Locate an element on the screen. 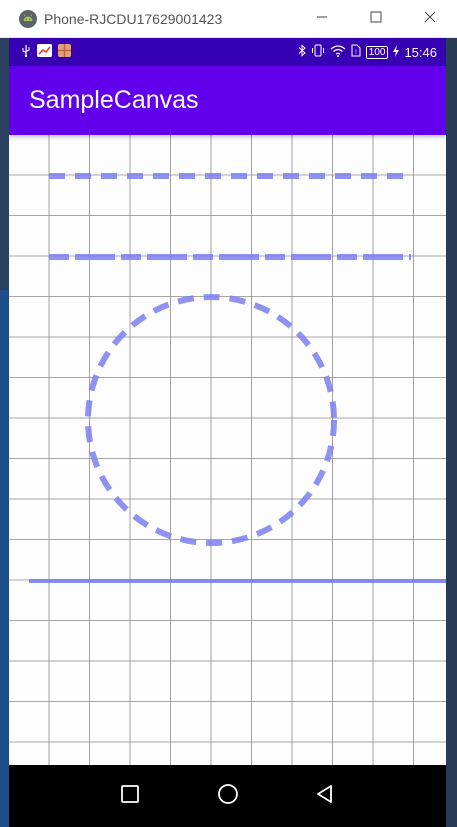  battery-icon: 100 is located at coordinates (377, 52).